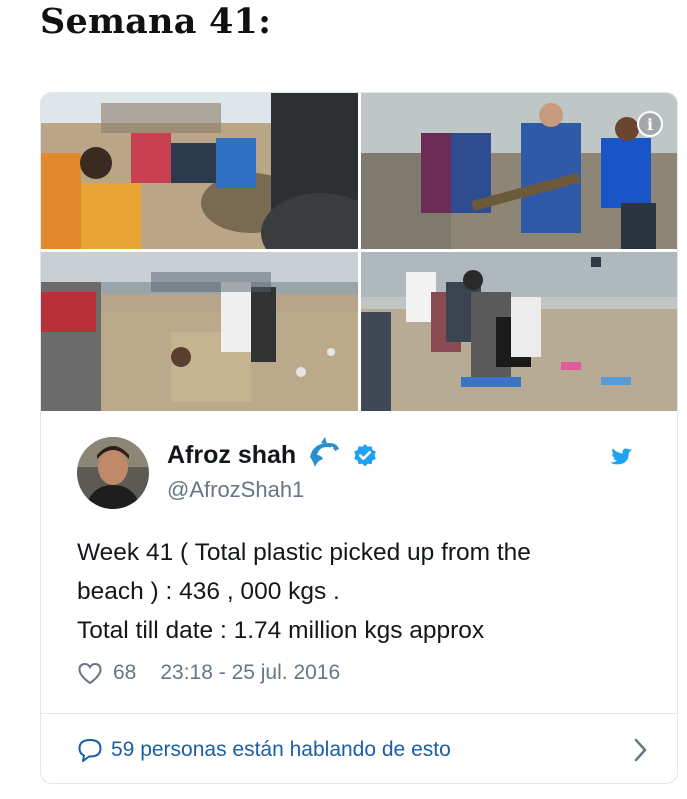  I want to click on card-divider, so click(359, 713).